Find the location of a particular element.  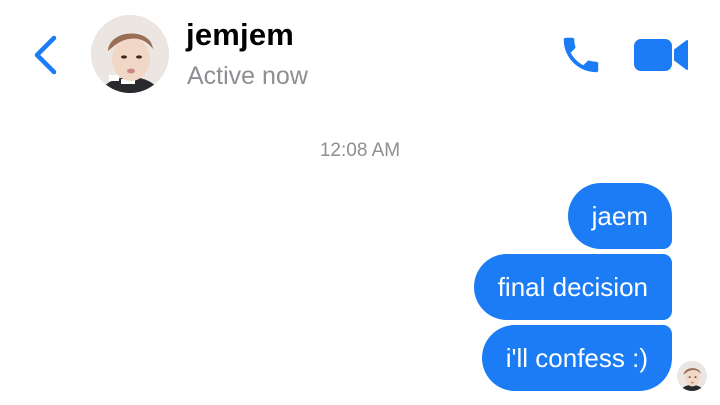

phone-icon is located at coordinates (581, 55).